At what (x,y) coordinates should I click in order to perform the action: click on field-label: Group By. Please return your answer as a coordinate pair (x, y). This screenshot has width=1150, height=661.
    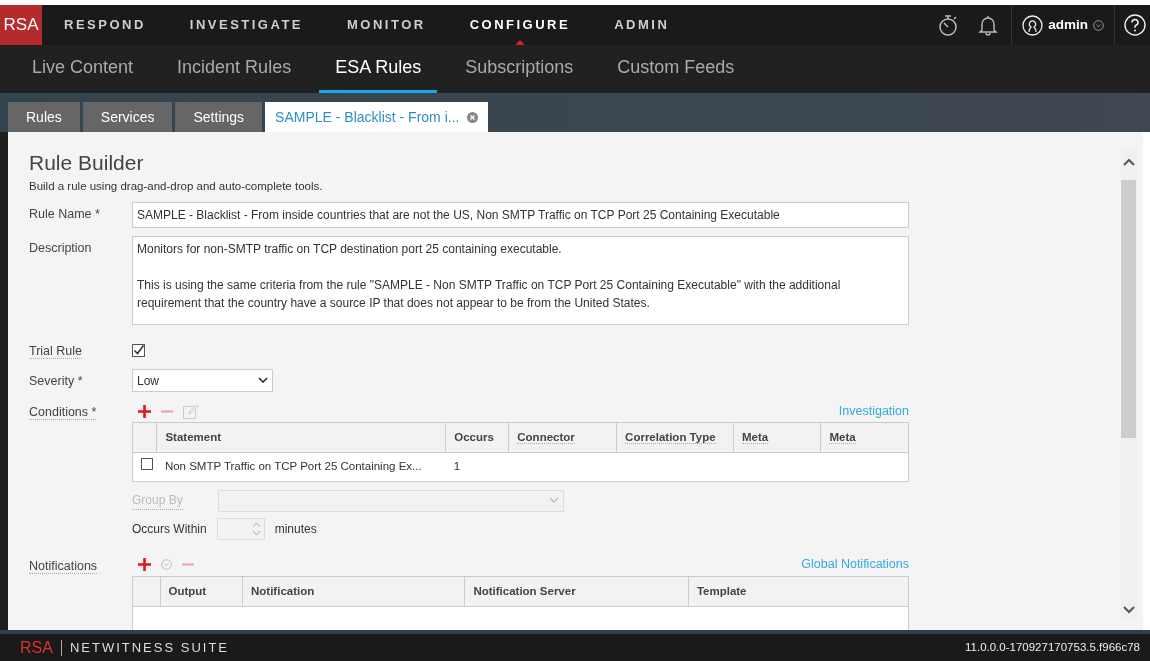
    Looking at the image, I should click on (157, 501).